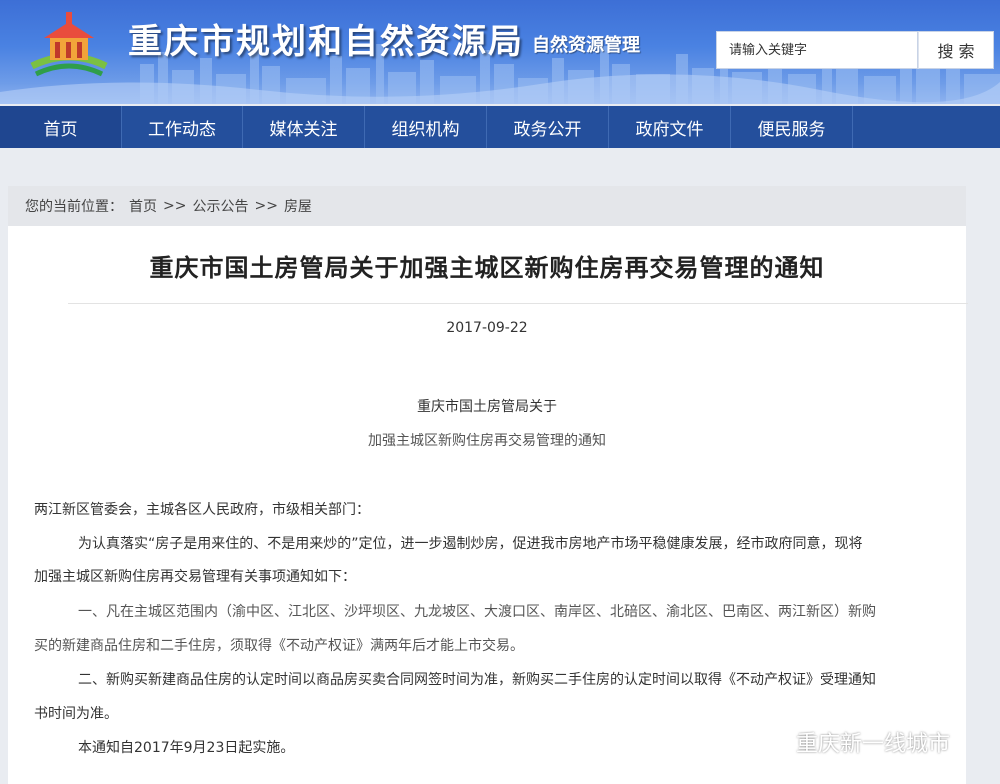 The height and width of the screenshot is (784, 1000). What do you see at coordinates (143, 206) in the screenshot?
I see `breadcrumb-home: 首页` at bounding box center [143, 206].